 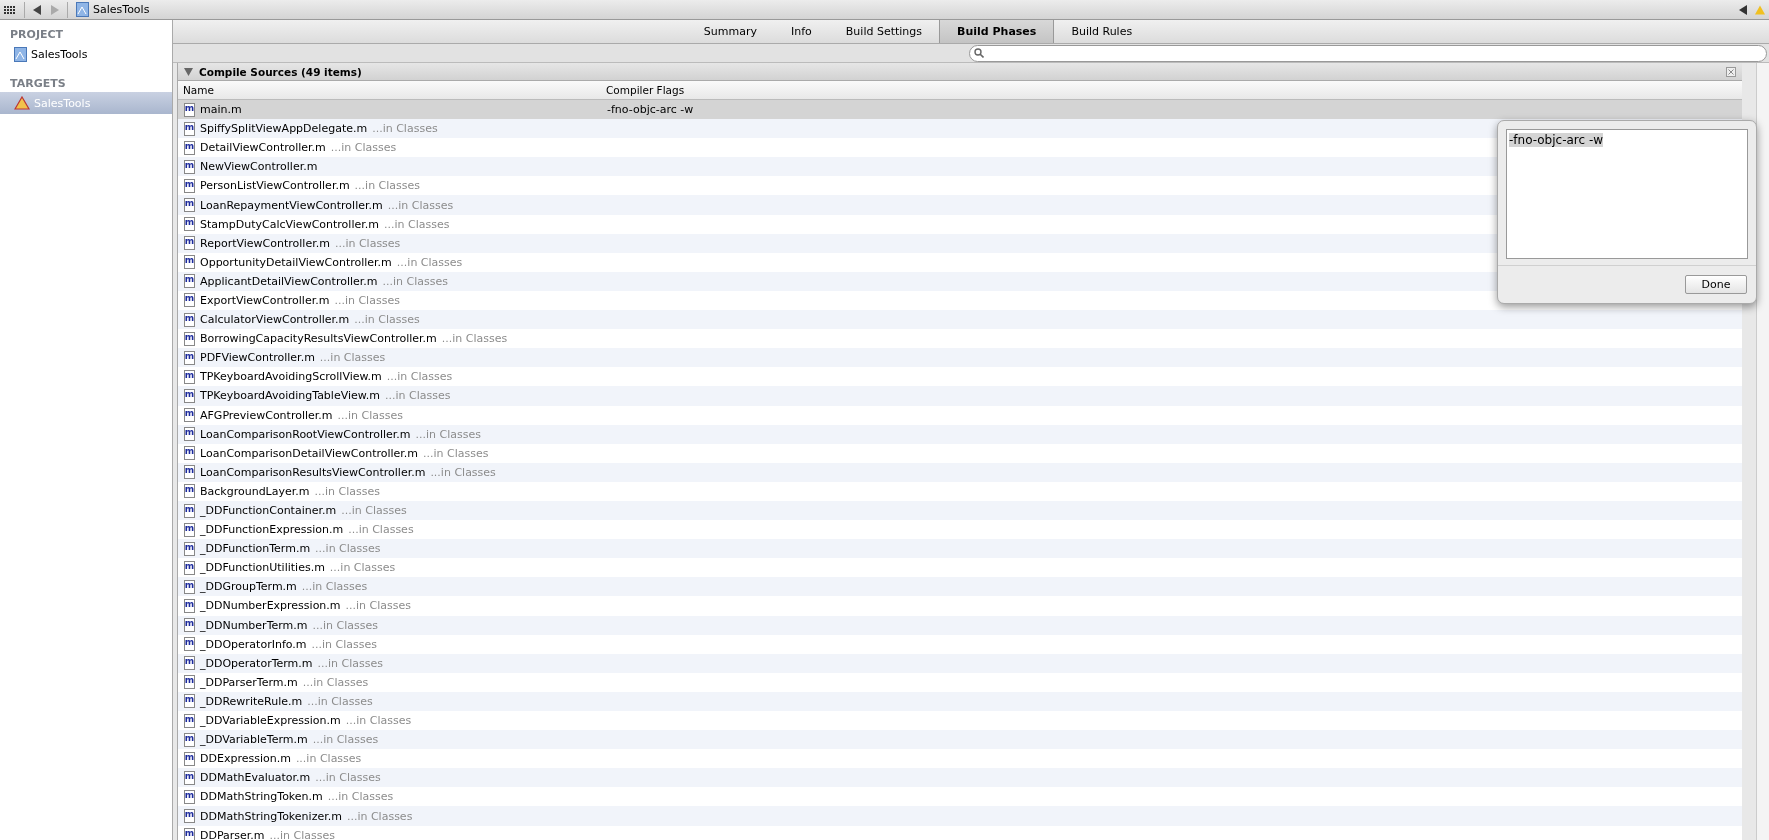 I want to click on file-name: OpportunityDetailViewController.m, so click(x=296, y=262).